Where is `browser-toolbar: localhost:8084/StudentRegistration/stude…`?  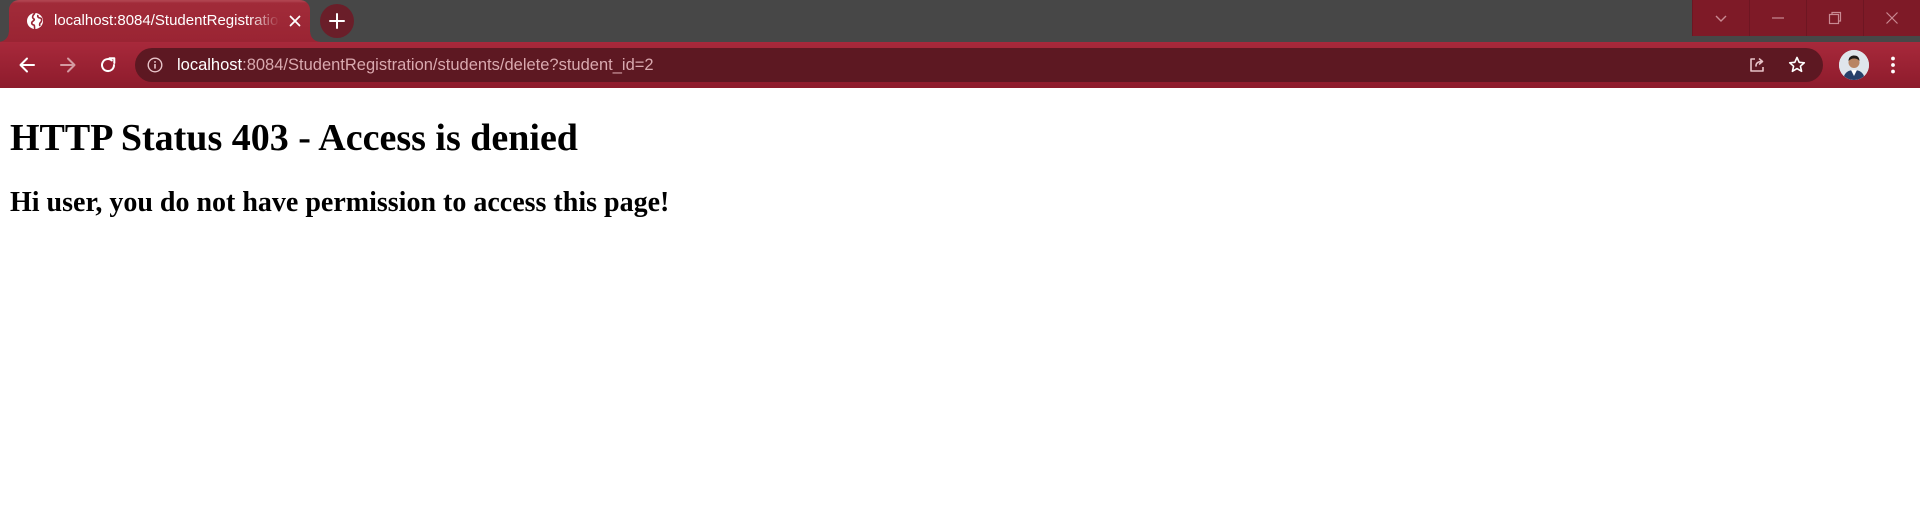 browser-toolbar: localhost:8084/StudentRegistration/stude… is located at coordinates (960, 65).